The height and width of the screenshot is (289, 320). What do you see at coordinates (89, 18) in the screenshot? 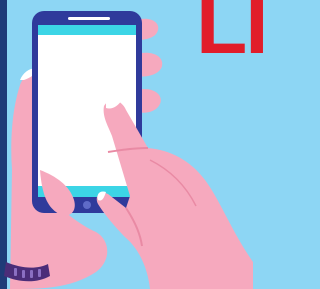
I see `speaker-slot-icon` at bounding box center [89, 18].